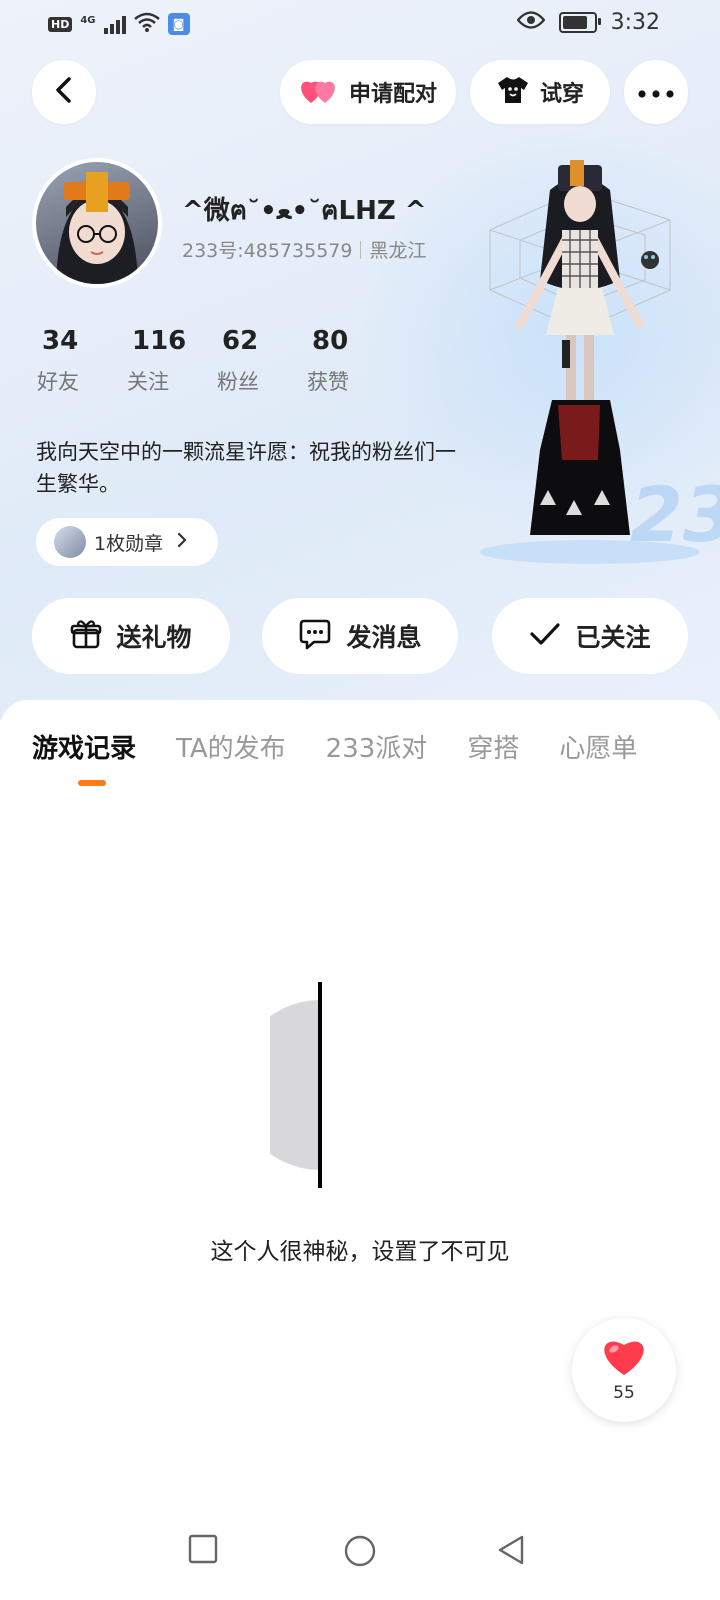 The image size is (720, 1600). Describe the element at coordinates (60, 341) in the screenshot. I see `stat-value: 34` at that location.